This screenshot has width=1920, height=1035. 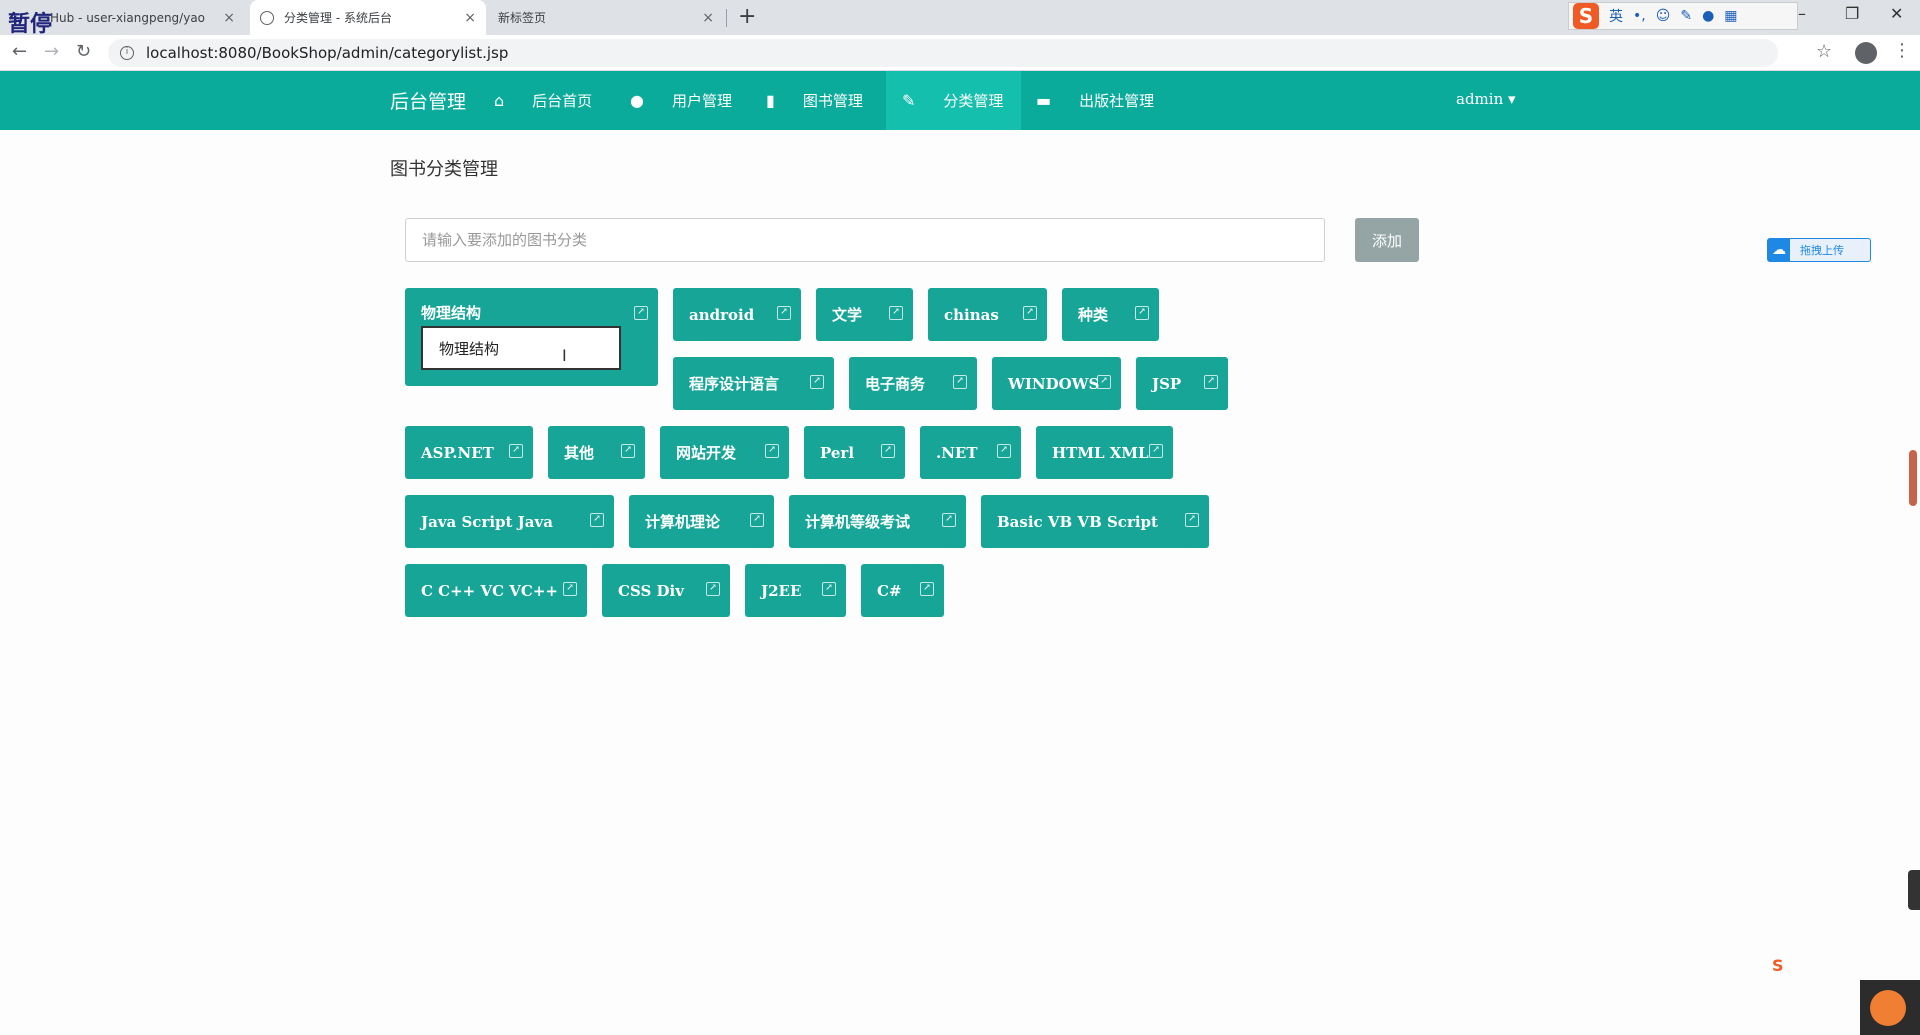 I want to click on ime-punctuation: •,, so click(x=1639, y=16).